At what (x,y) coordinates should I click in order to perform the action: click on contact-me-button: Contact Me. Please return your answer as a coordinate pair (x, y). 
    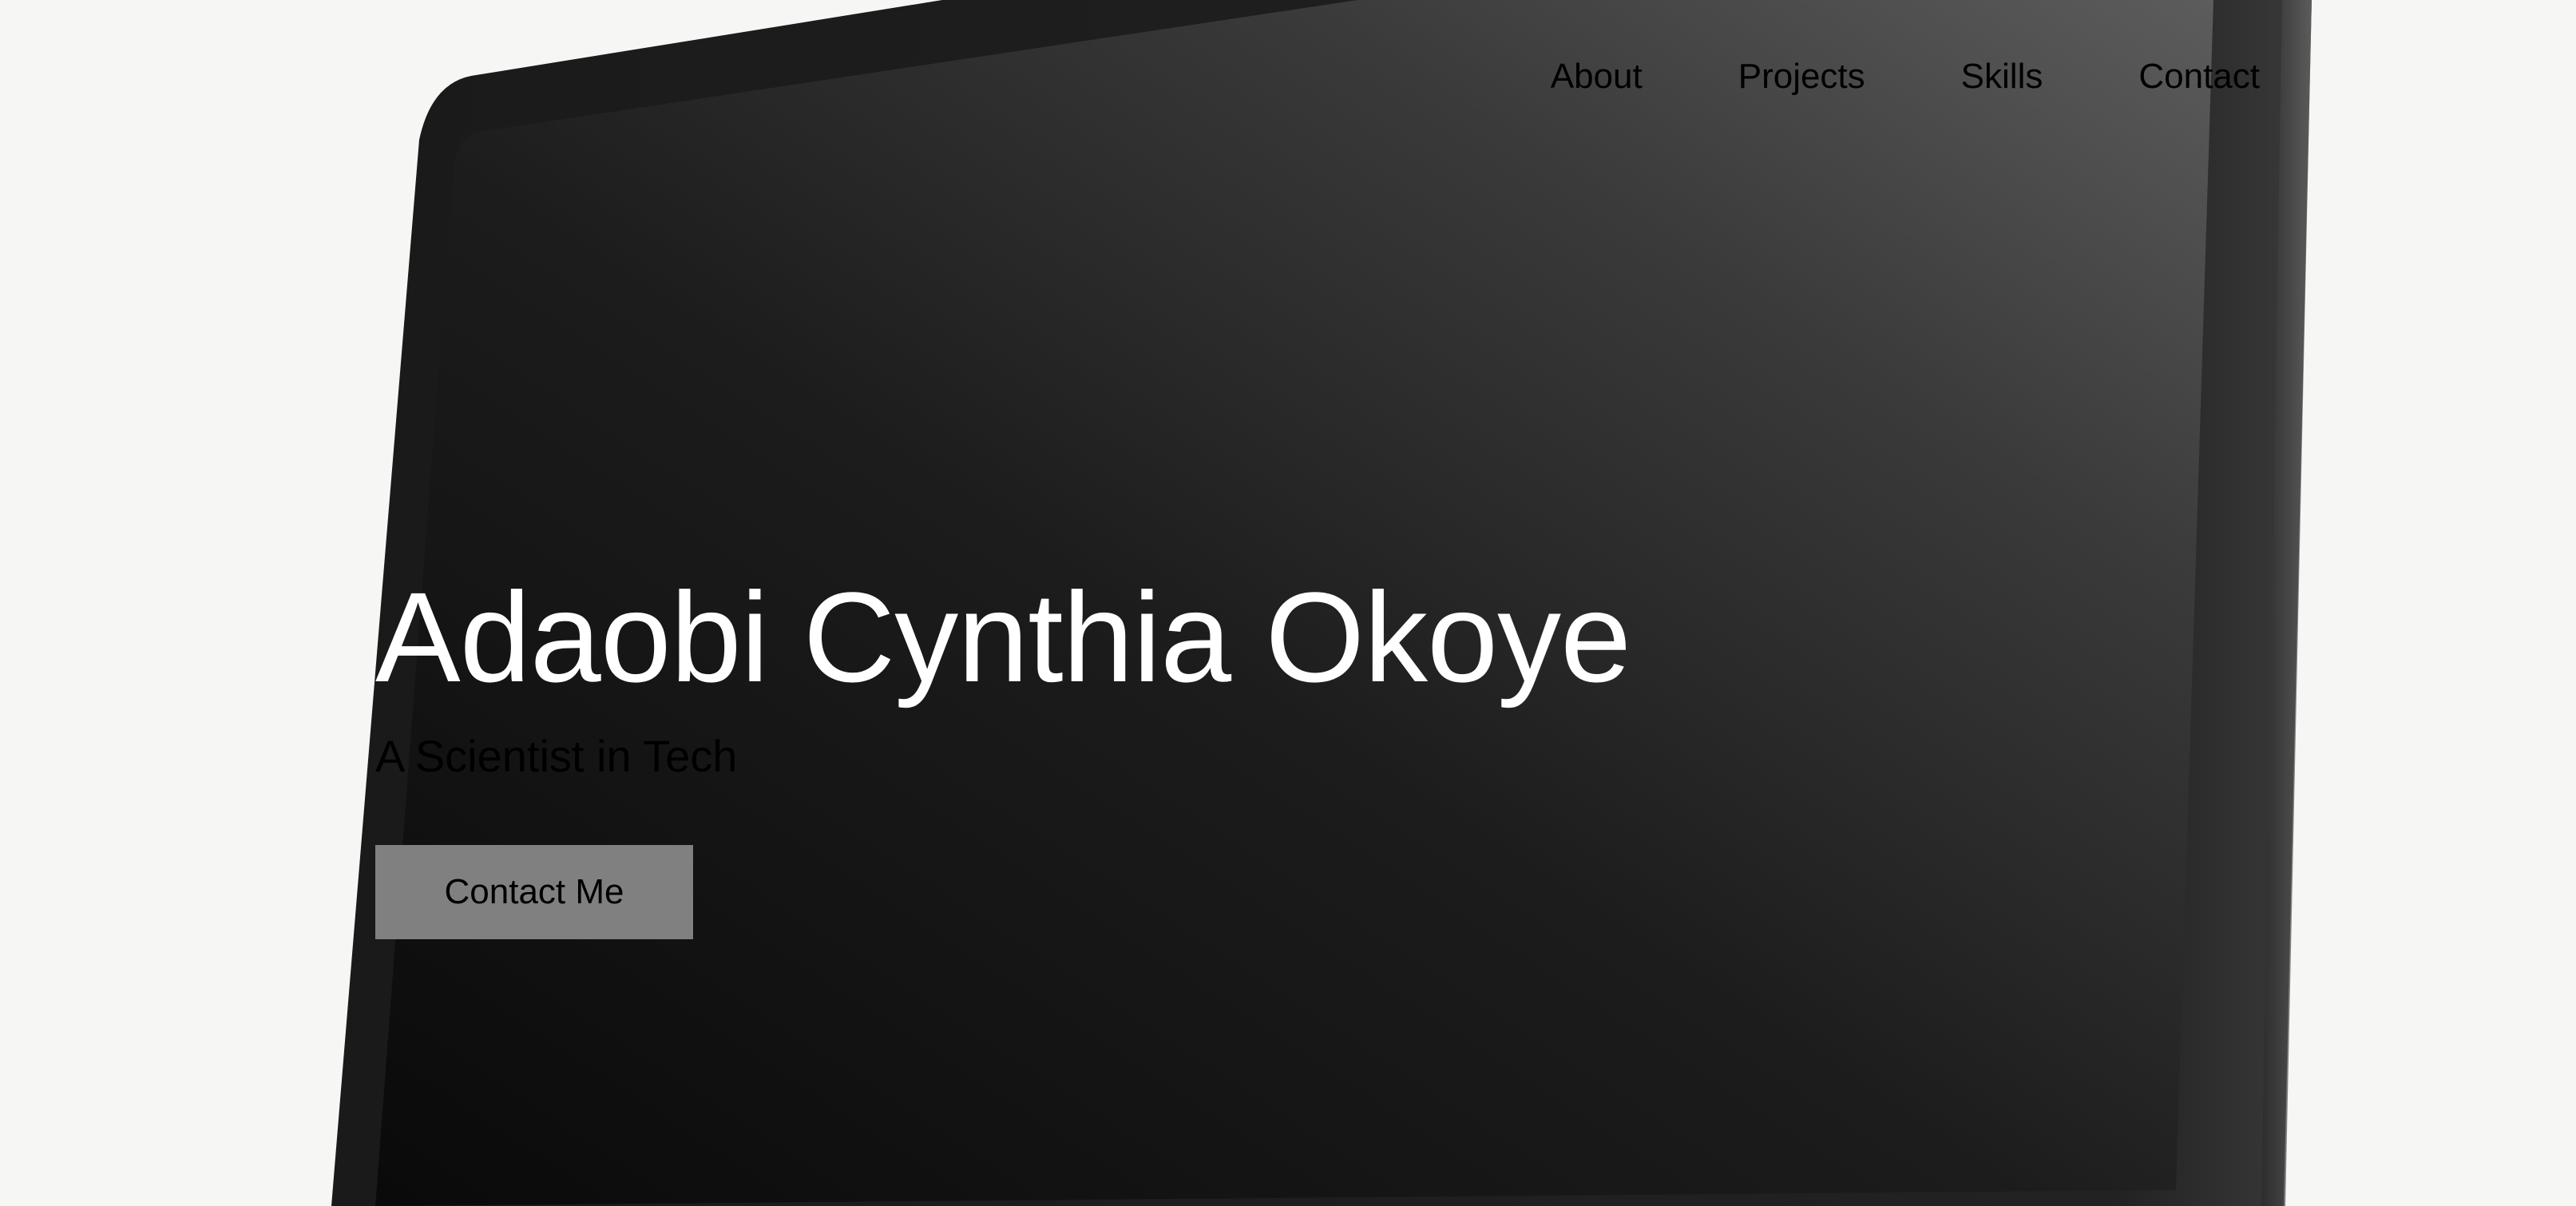
    Looking at the image, I should click on (534, 892).